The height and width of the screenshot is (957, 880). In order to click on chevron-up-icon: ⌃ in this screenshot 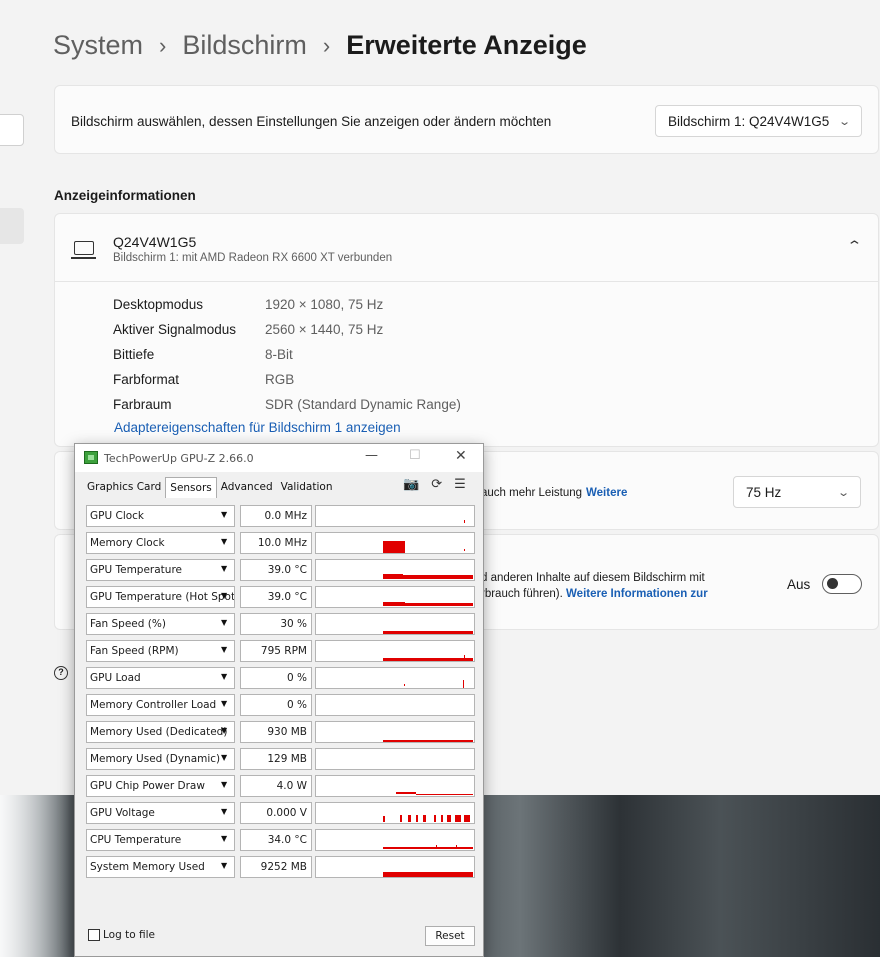, I will do `click(854, 246)`.